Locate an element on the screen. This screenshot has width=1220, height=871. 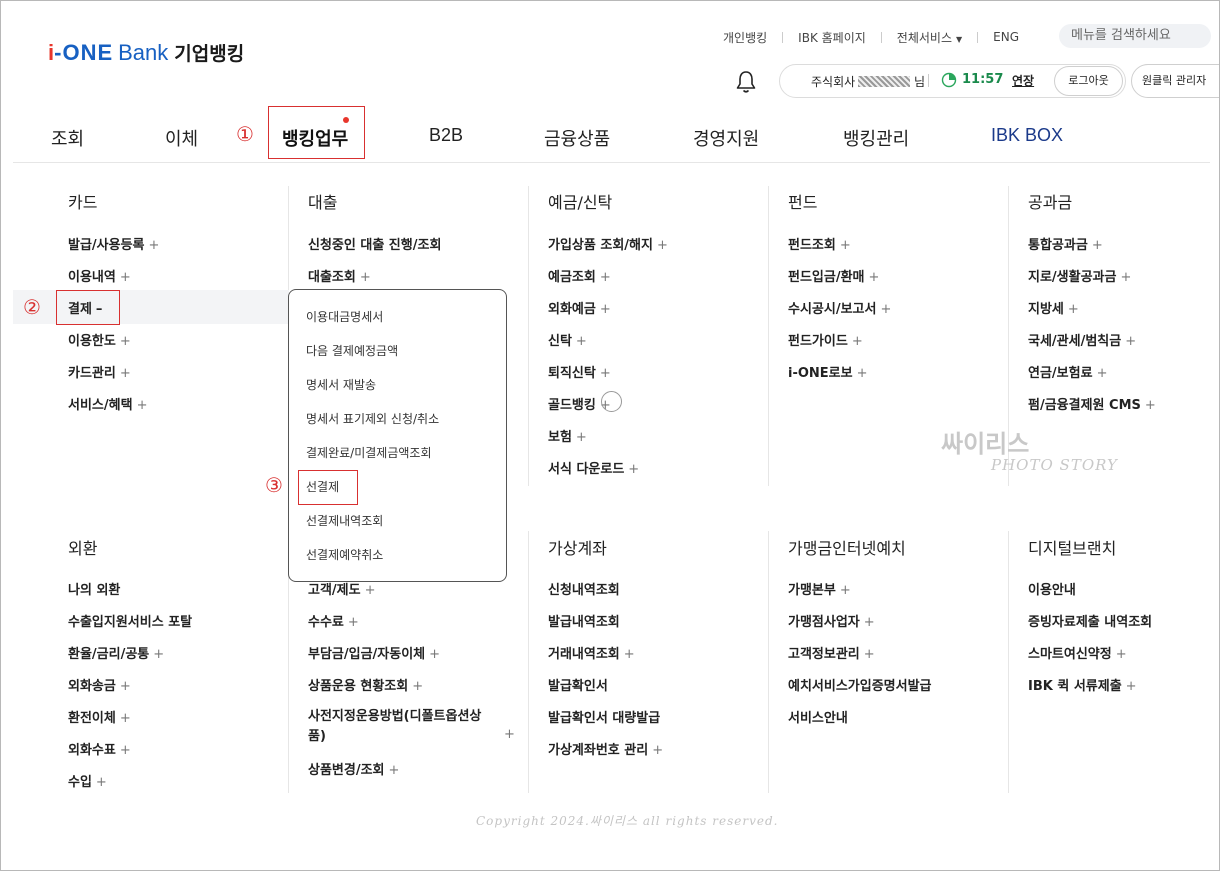
menu-merchant-item: 서비스안내 is located at coordinates (818, 716).